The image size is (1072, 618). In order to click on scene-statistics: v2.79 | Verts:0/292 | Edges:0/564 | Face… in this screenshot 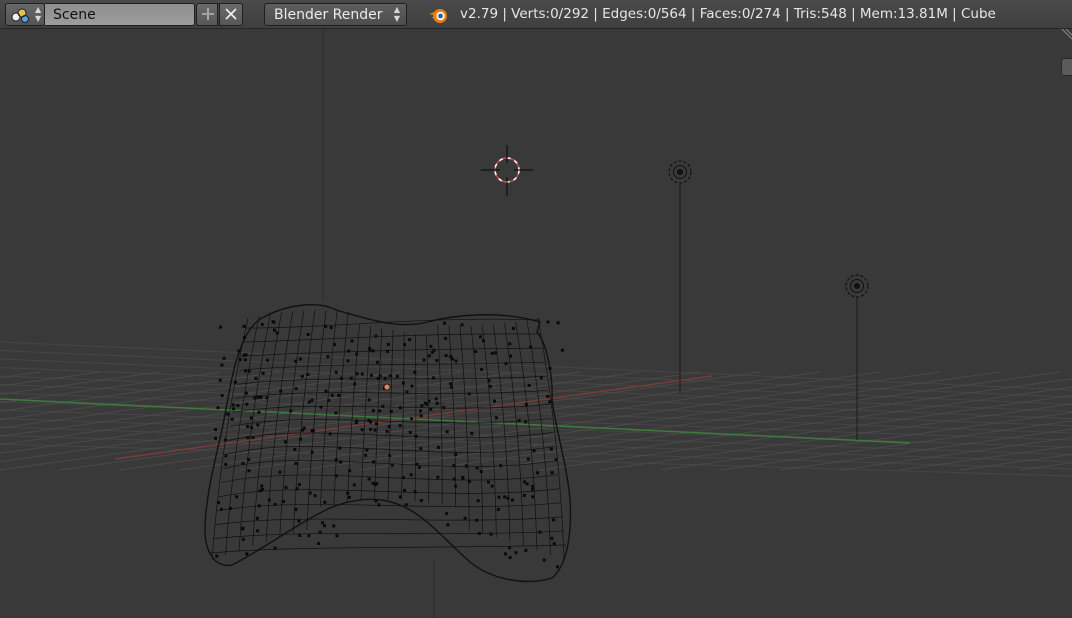, I will do `click(728, 14)`.